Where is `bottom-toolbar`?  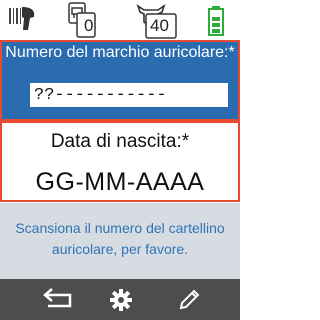
bottom-toolbar is located at coordinates (120, 299).